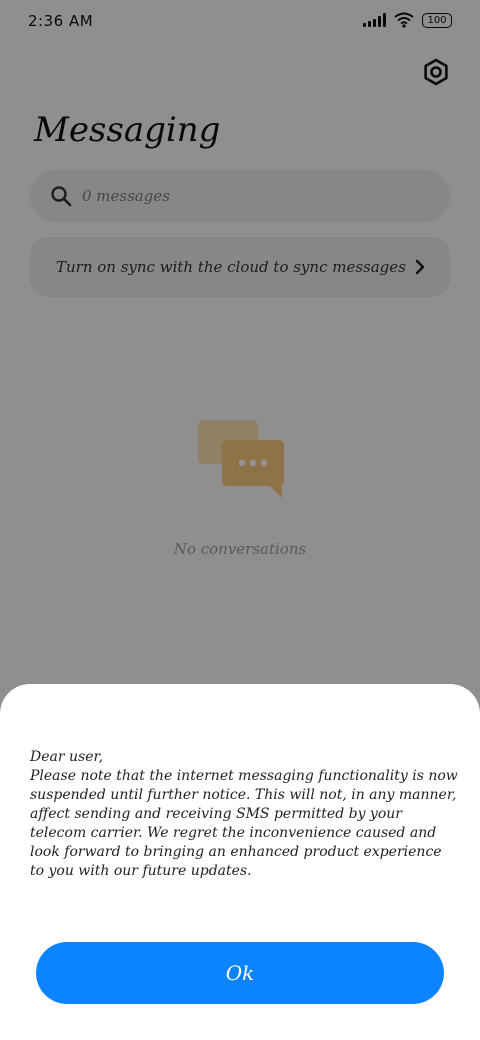 This screenshot has height=1040, width=480. Describe the element at coordinates (67, 757) in the screenshot. I see `notice-greeting: Dear user,` at that location.